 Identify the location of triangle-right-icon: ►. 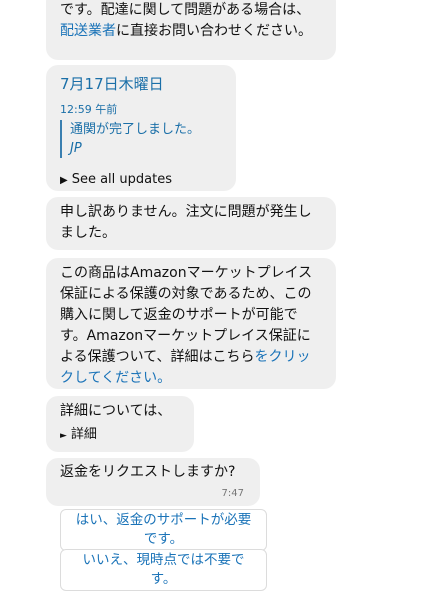
(63, 436).